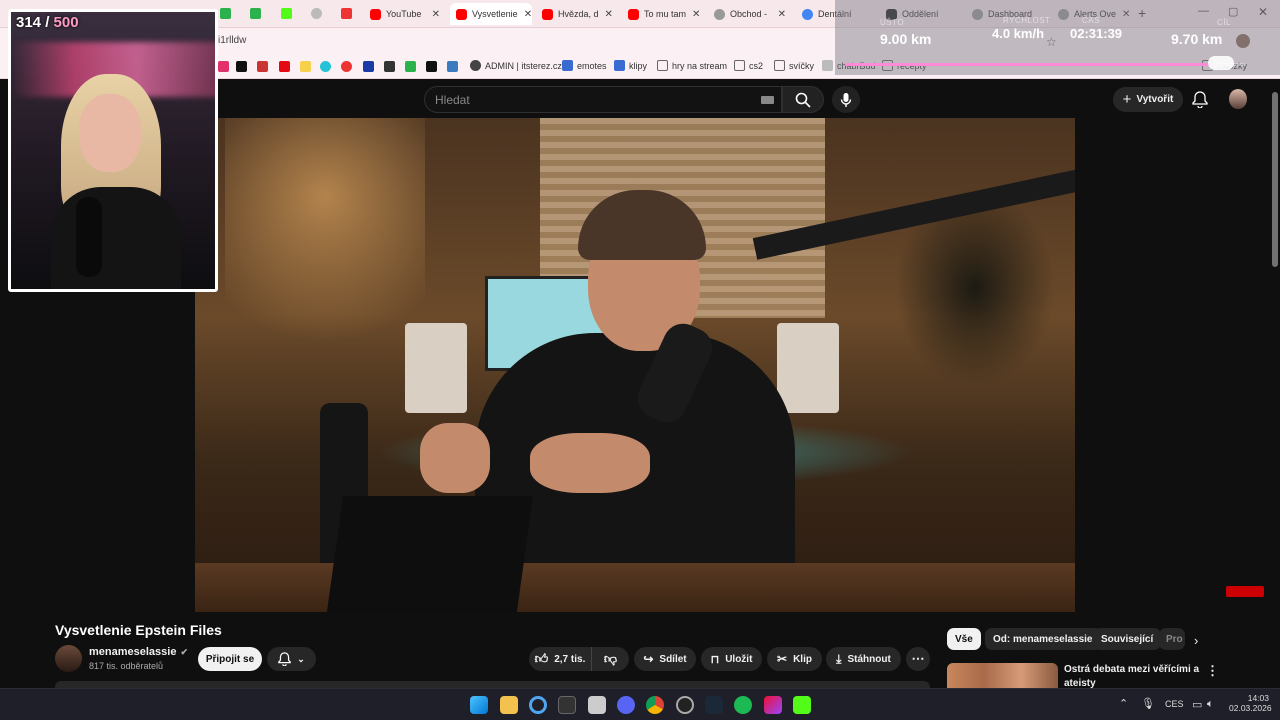  What do you see at coordinates (547, 14) in the screenshot?
I see `youtube-icon` at bounding box center [547, 14].